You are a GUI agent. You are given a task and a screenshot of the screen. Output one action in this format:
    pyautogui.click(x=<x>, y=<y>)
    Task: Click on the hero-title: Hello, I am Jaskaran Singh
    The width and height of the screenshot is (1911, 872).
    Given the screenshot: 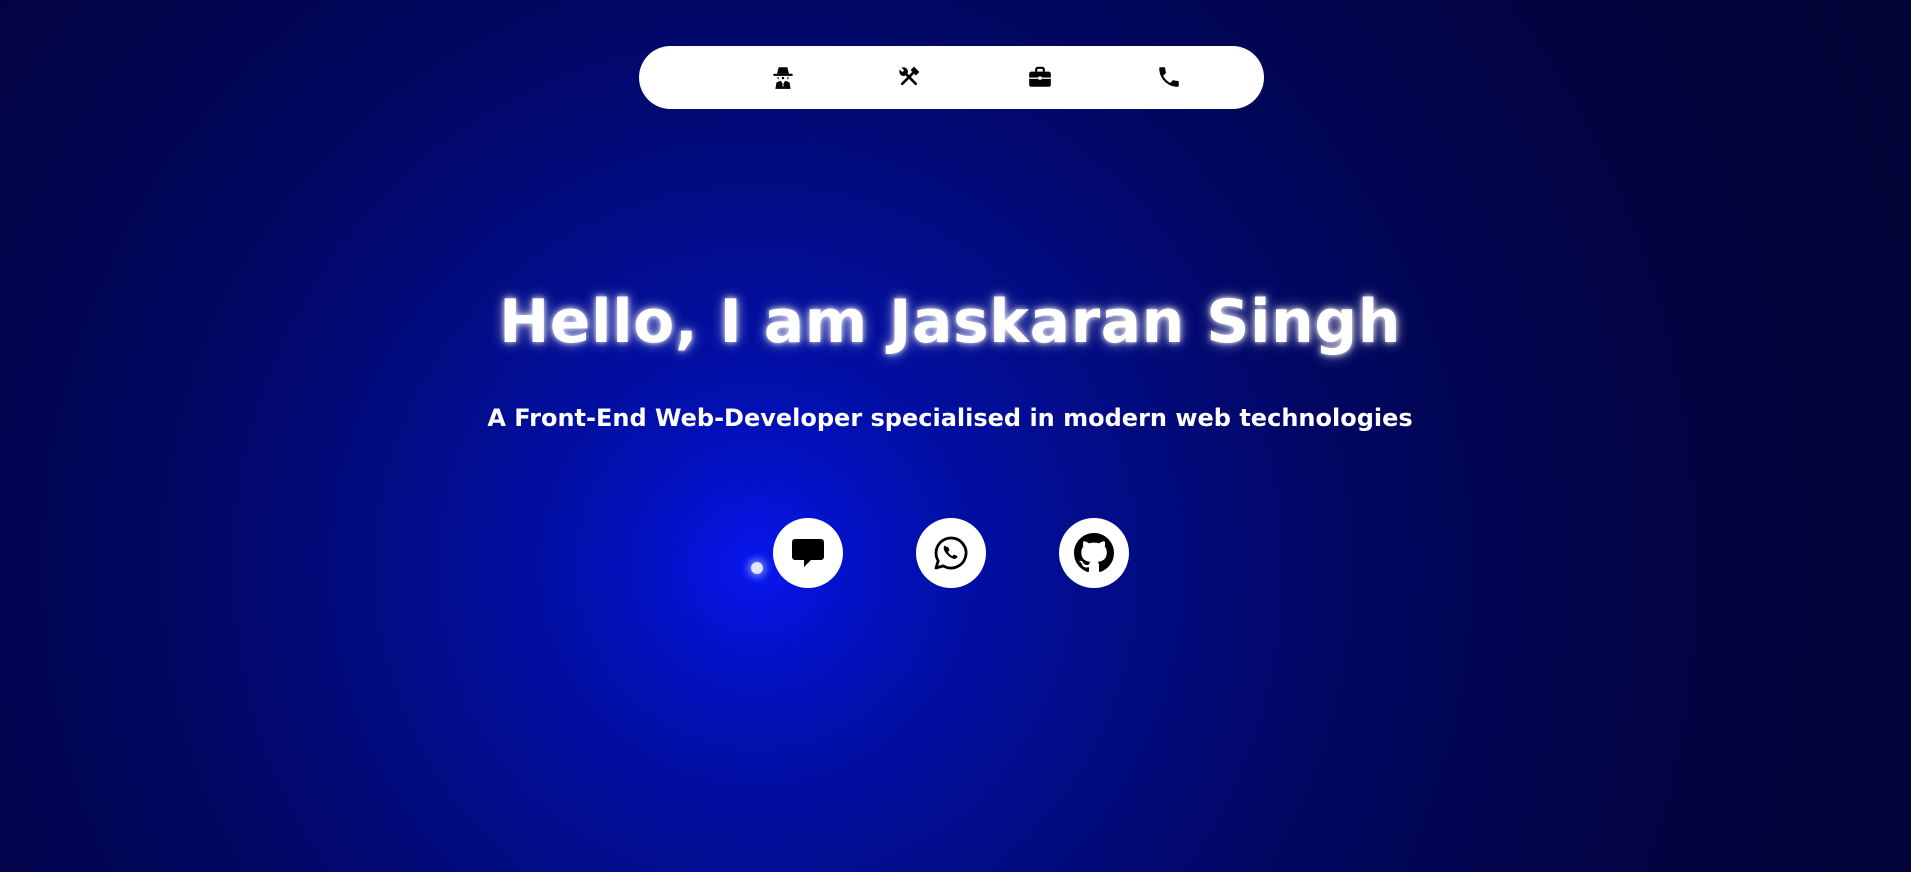 What is the action you would take?
    pyautogui.click(x=950, y=322)
    